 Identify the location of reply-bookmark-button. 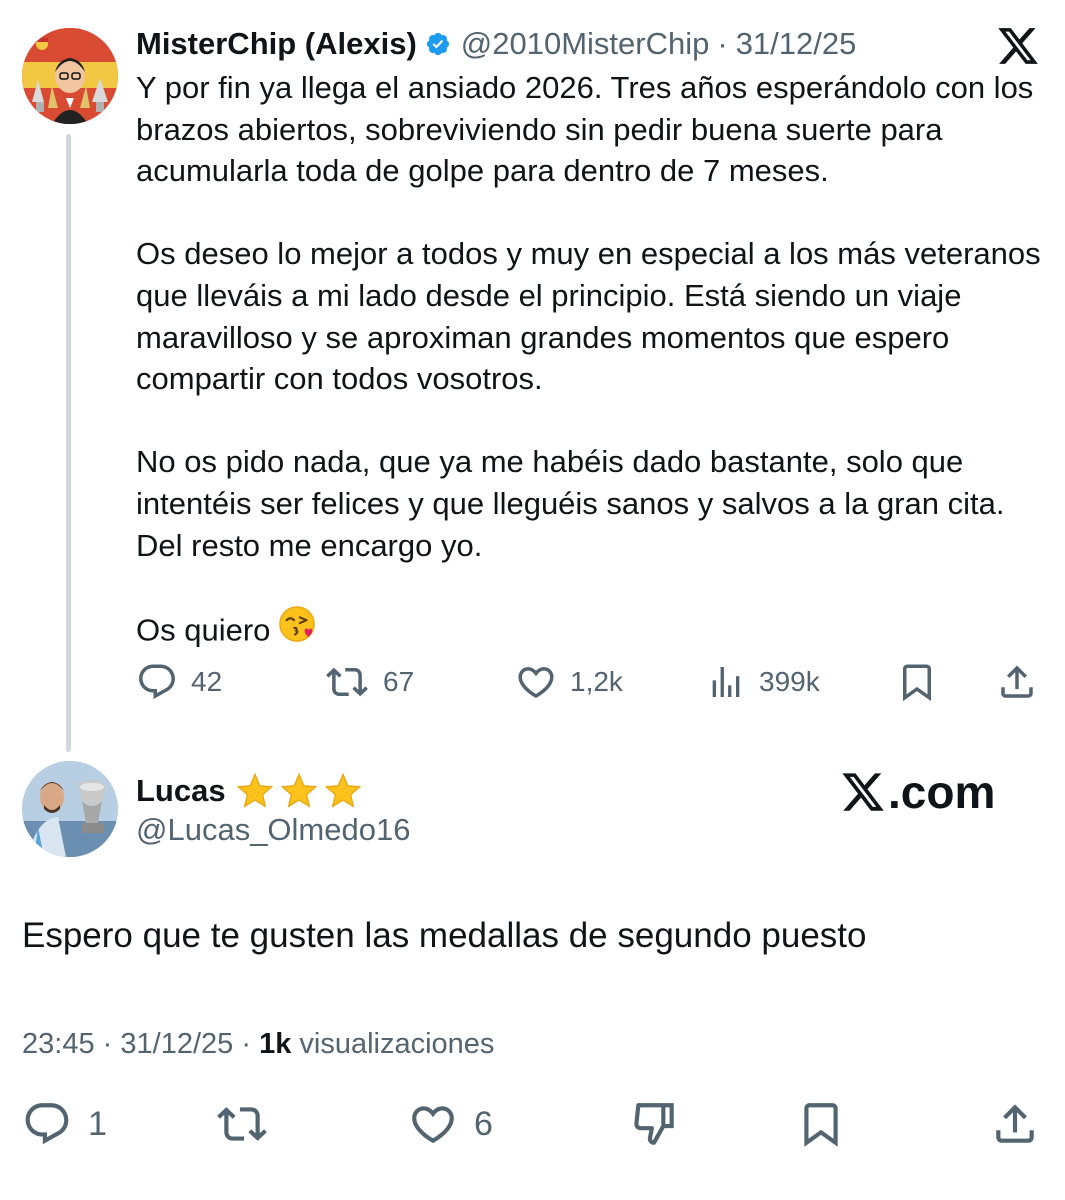
(821, 1124).